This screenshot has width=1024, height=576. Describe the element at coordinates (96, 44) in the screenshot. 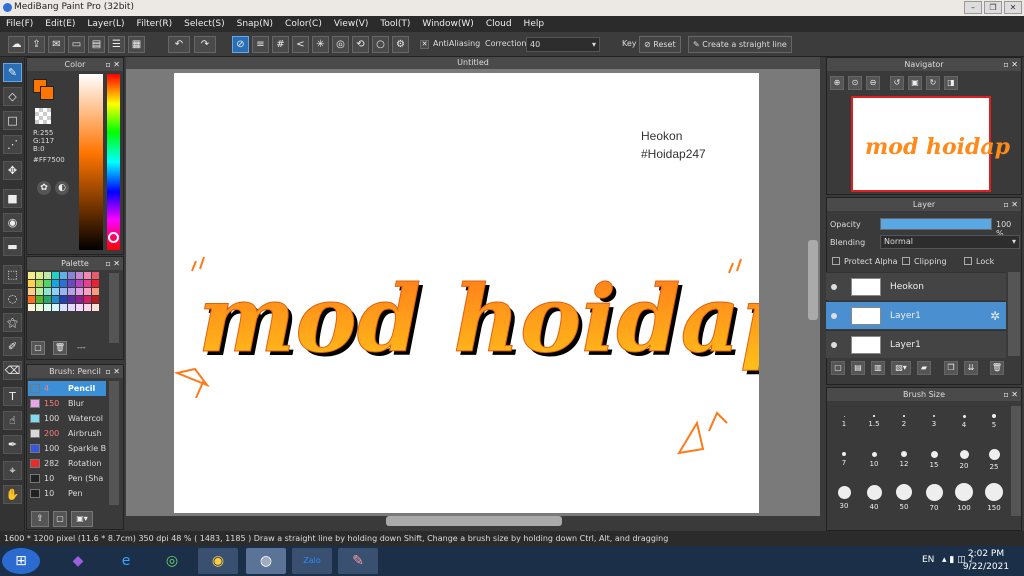

I see `document-icon: ▤` at that location.